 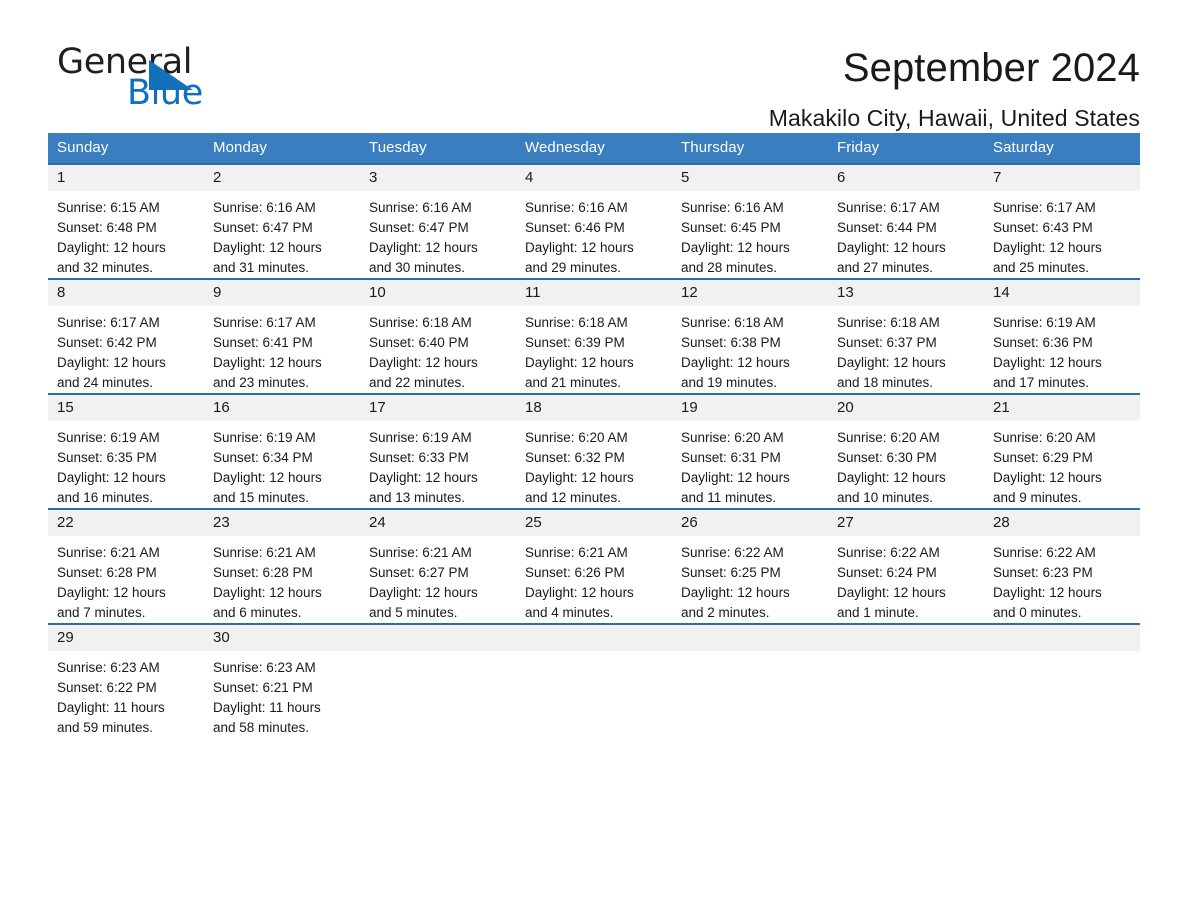 I want to click on weekday-header-sunday: Sunday, so click(x=83, y=147).